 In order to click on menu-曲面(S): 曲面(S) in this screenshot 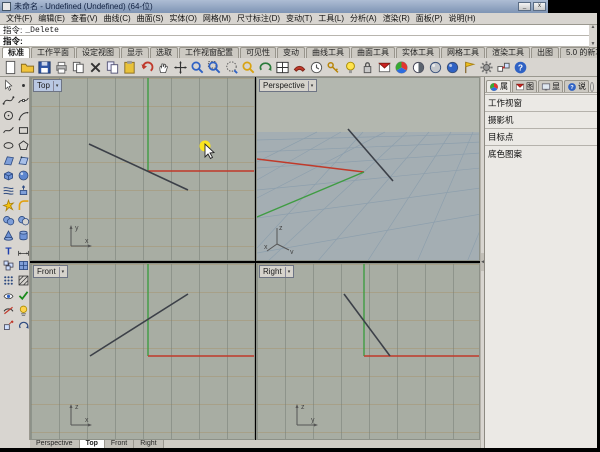, I will do `click(150, 18)`.